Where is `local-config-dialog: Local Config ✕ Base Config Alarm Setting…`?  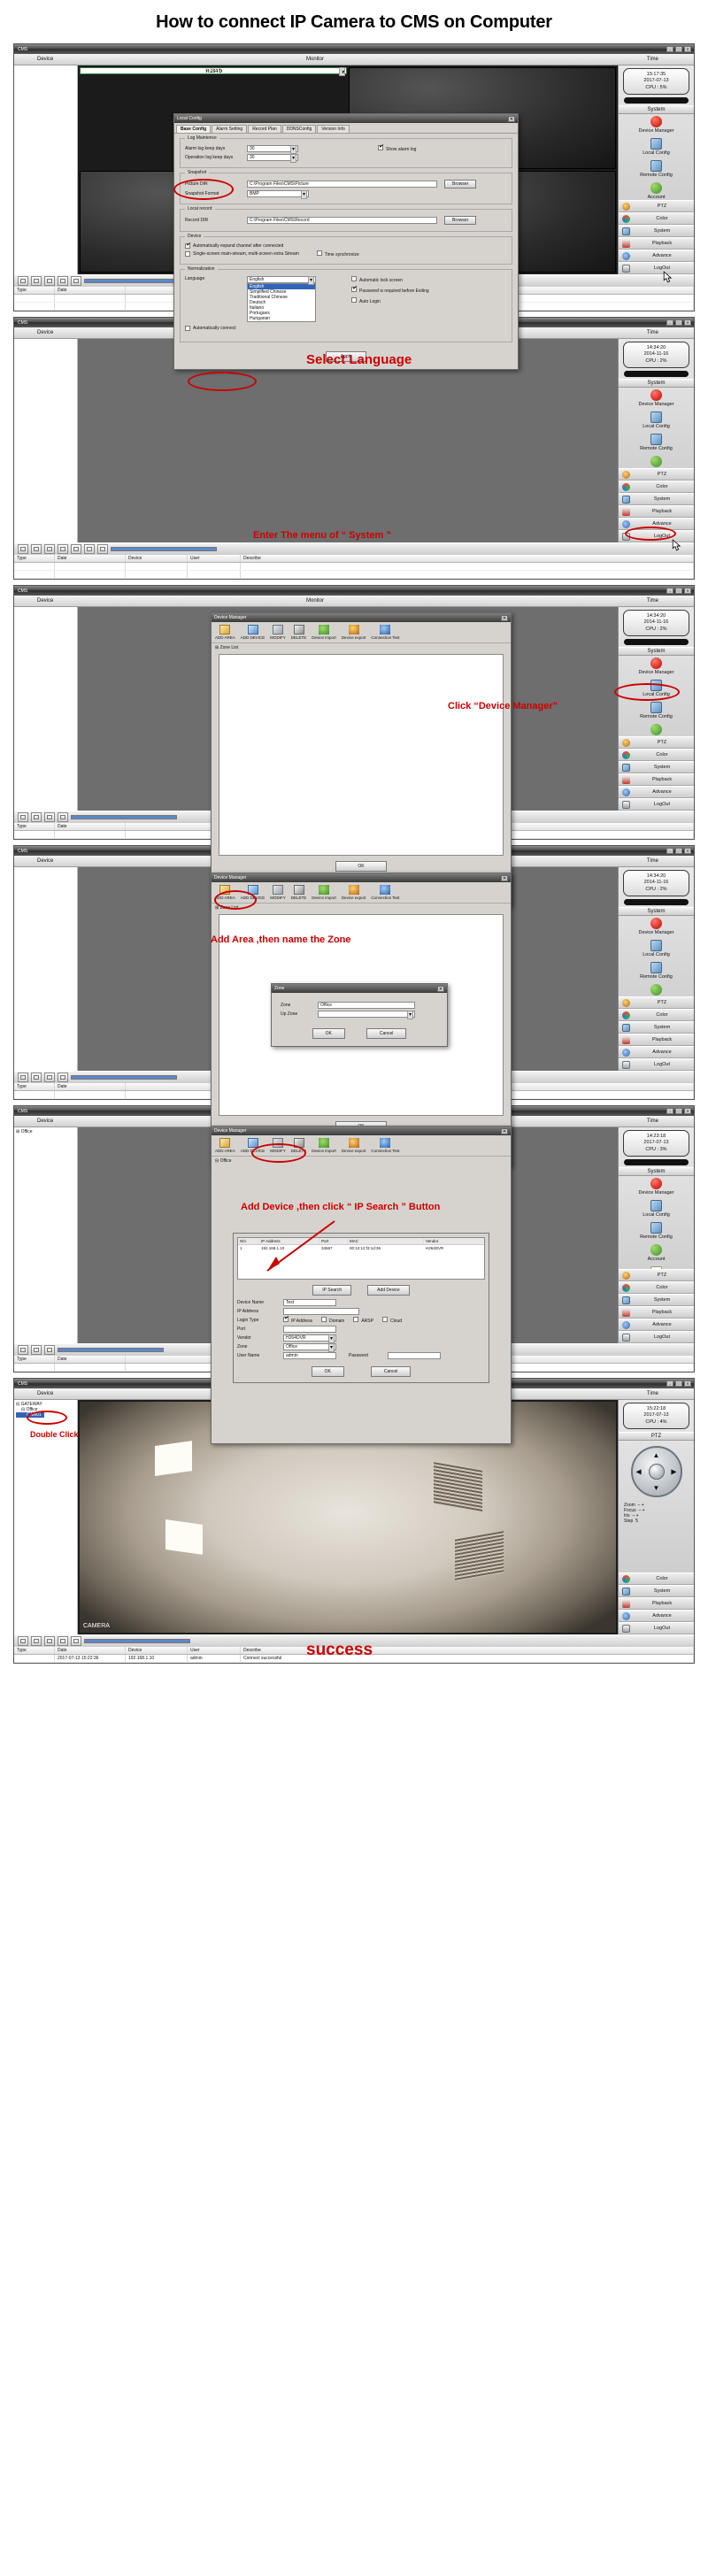 local-config-dialog: Local Config ✕ Base Config Alarm Setting… is located at coordinates (346, 241).